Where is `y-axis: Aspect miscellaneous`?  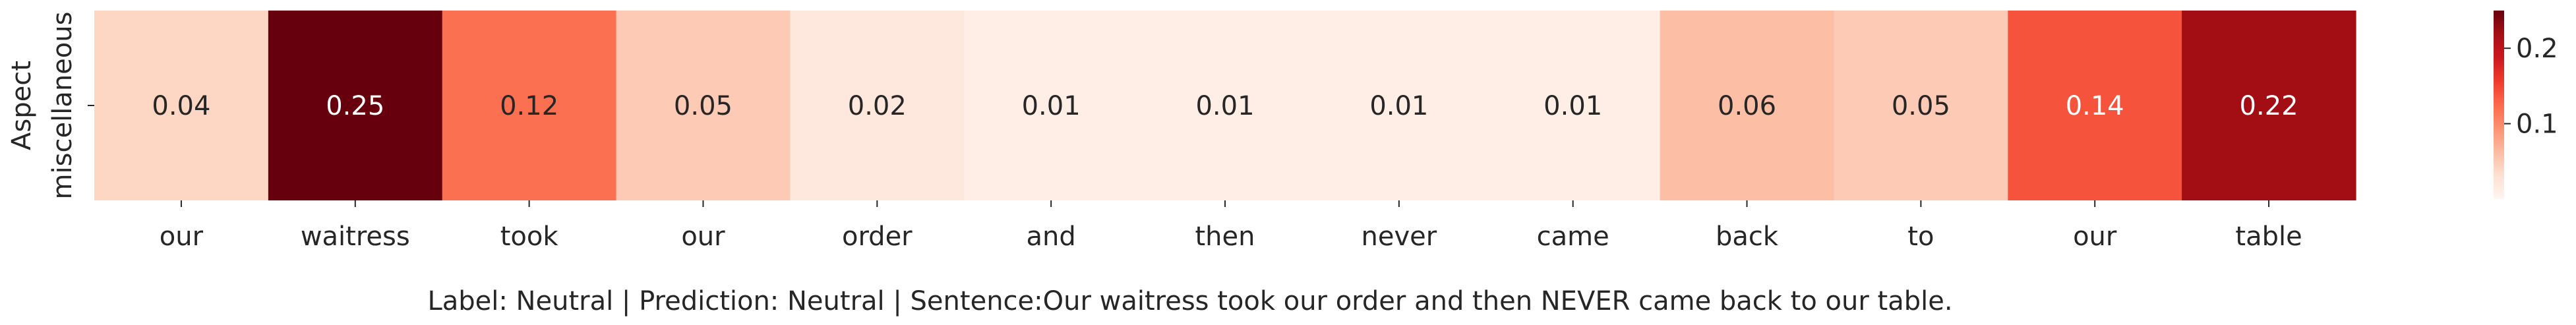
y-axis: Aspect miscellaneous is located at coordinates (50, 106).